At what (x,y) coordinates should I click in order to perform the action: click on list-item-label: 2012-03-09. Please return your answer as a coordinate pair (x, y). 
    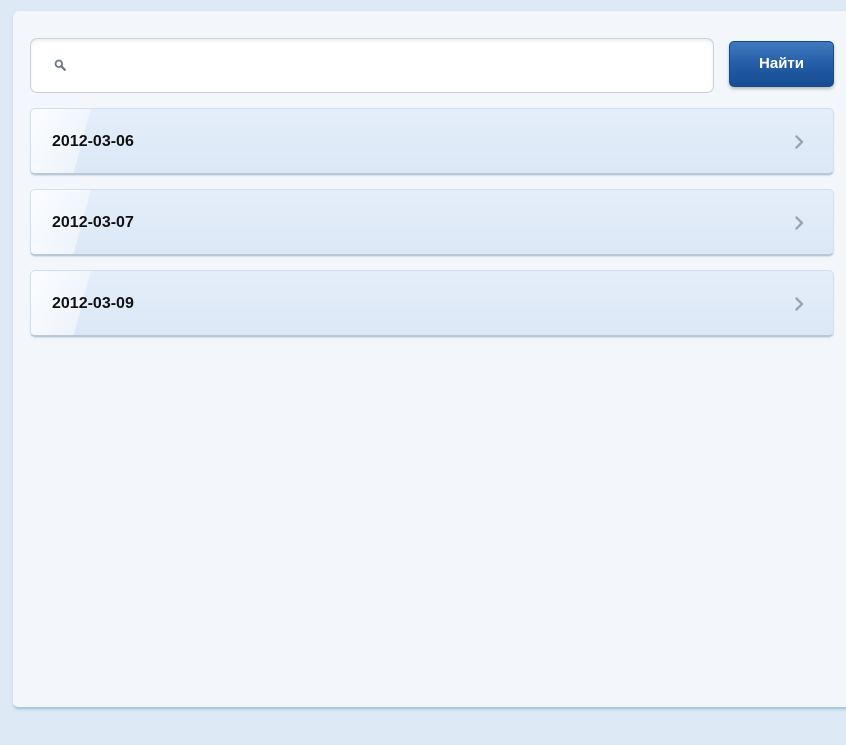
    Looking at the image, I should click on (93, 303).